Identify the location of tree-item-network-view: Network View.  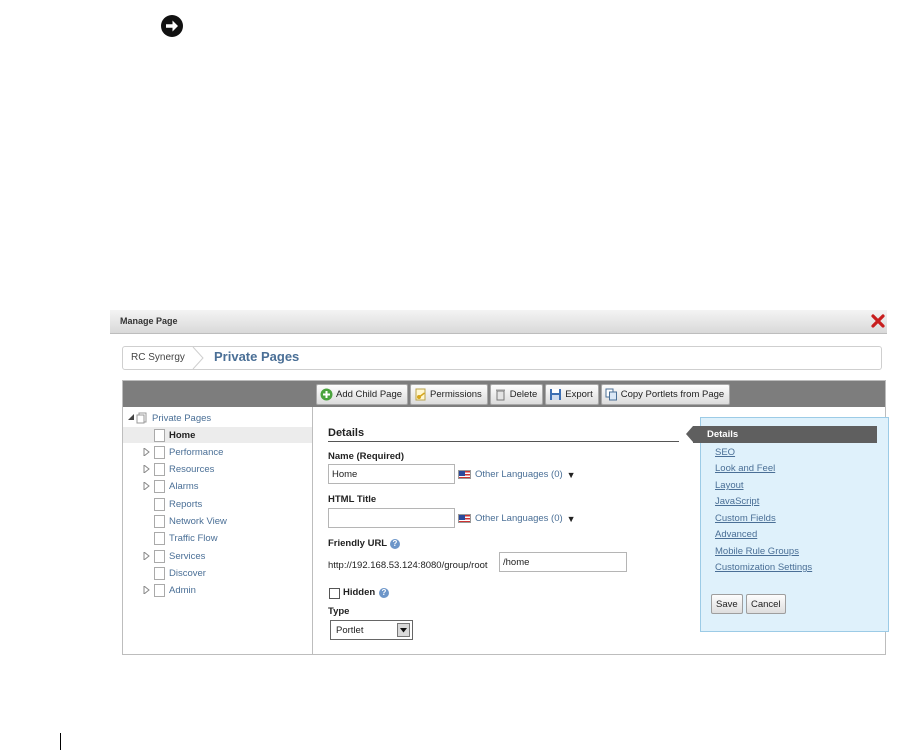
(217, 521).